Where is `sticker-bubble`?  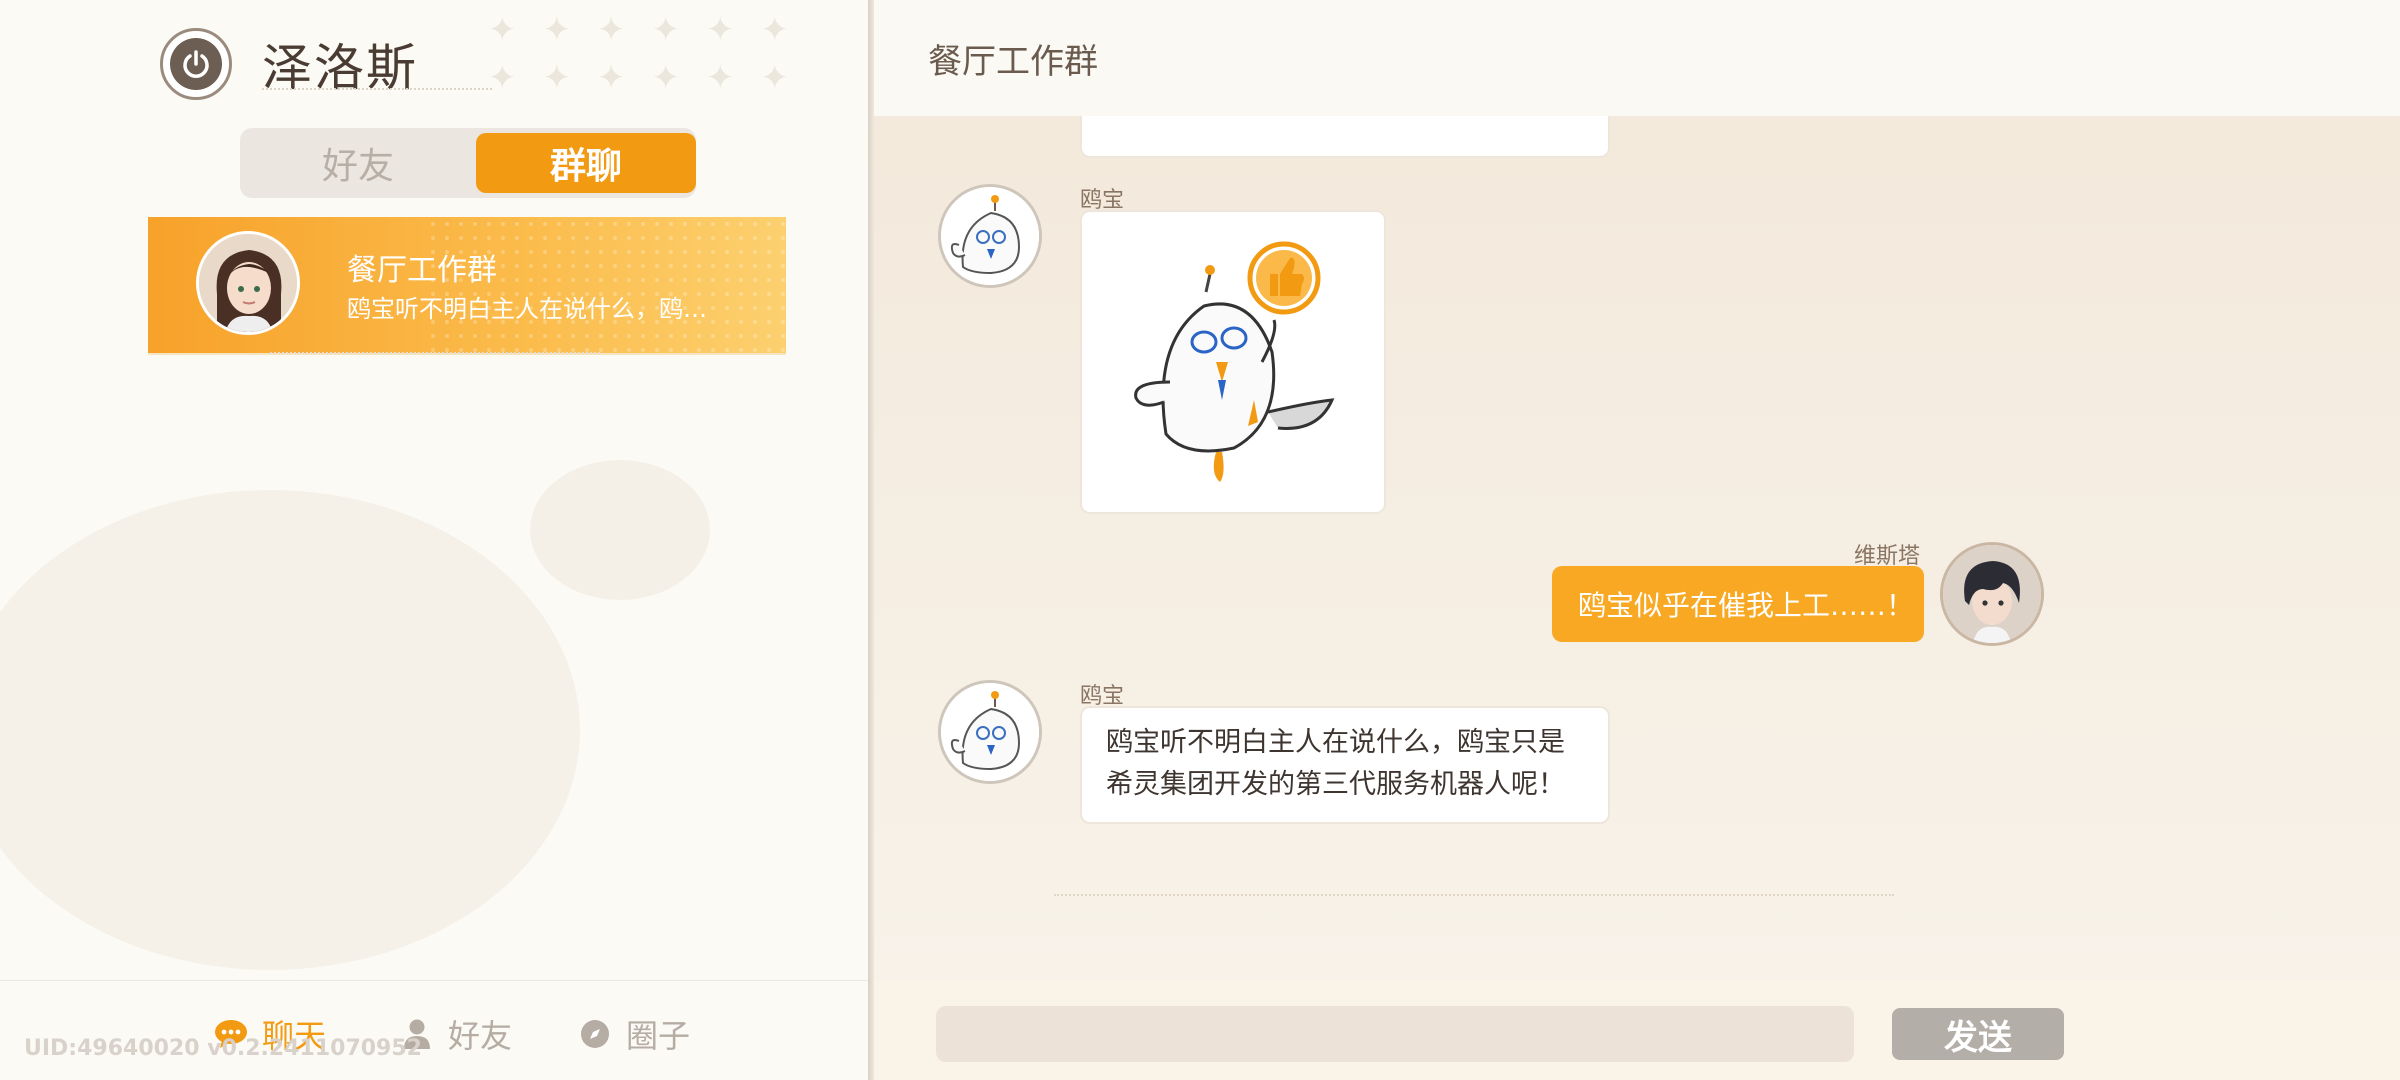
sticker-bubble is located at coordinates (1233, 362).